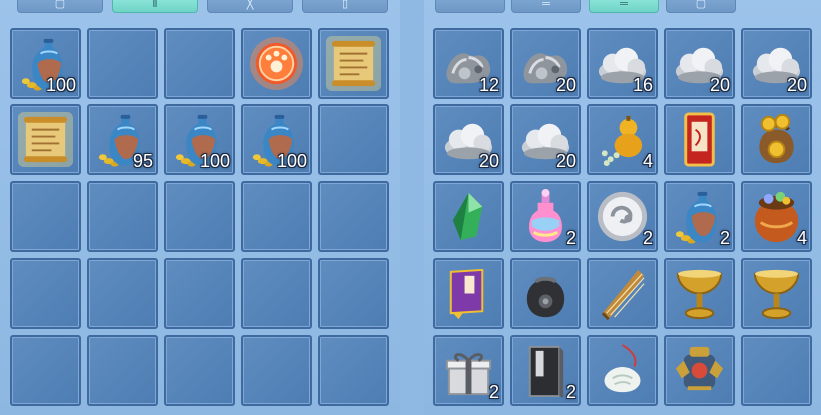 The image size is (821, 415). I want to click on right-empty-slot, so click(776, 370).